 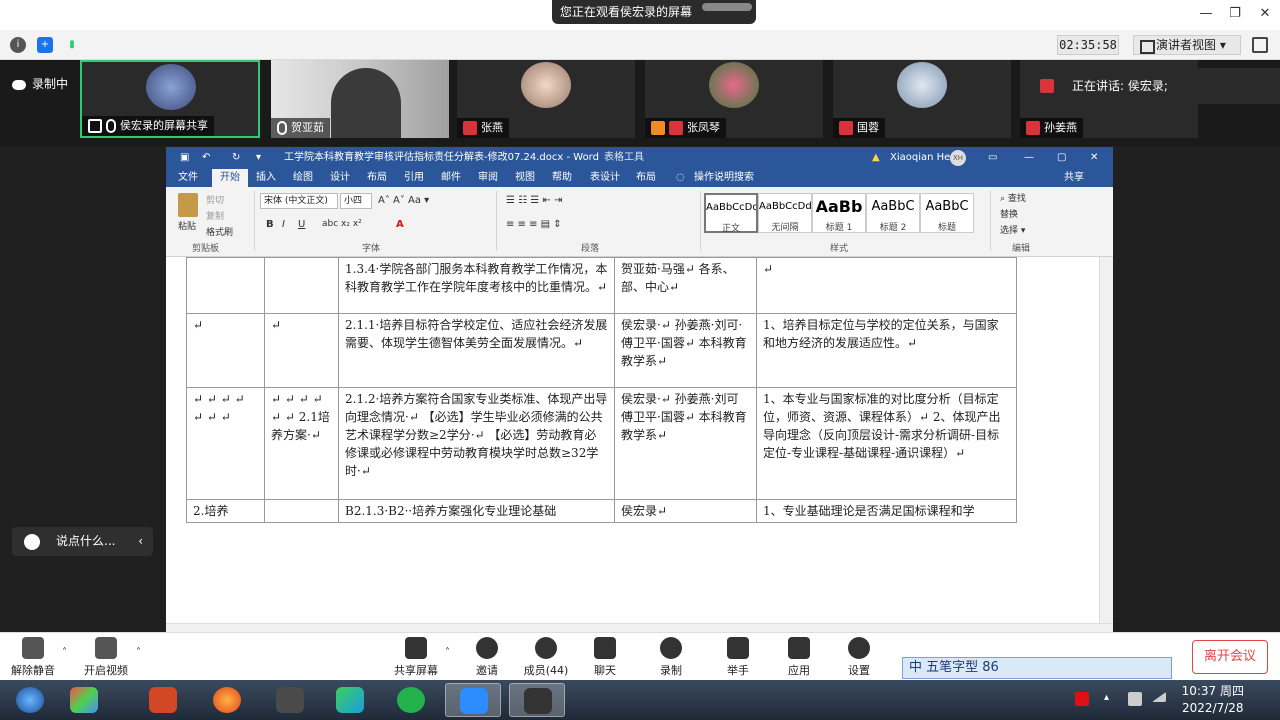 What do you see at coordinates (839, 213) in the screenshot?
I see `style-heading-1: AaBb 标题 1` at bounding box center [839, 213].